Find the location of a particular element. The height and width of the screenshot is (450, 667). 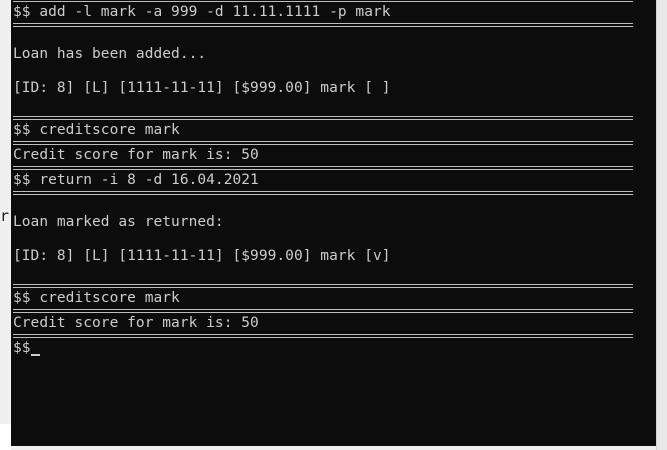

command-line: $$ return -i 8 -d 16.04.2021 is located at coordinates (136, 180).